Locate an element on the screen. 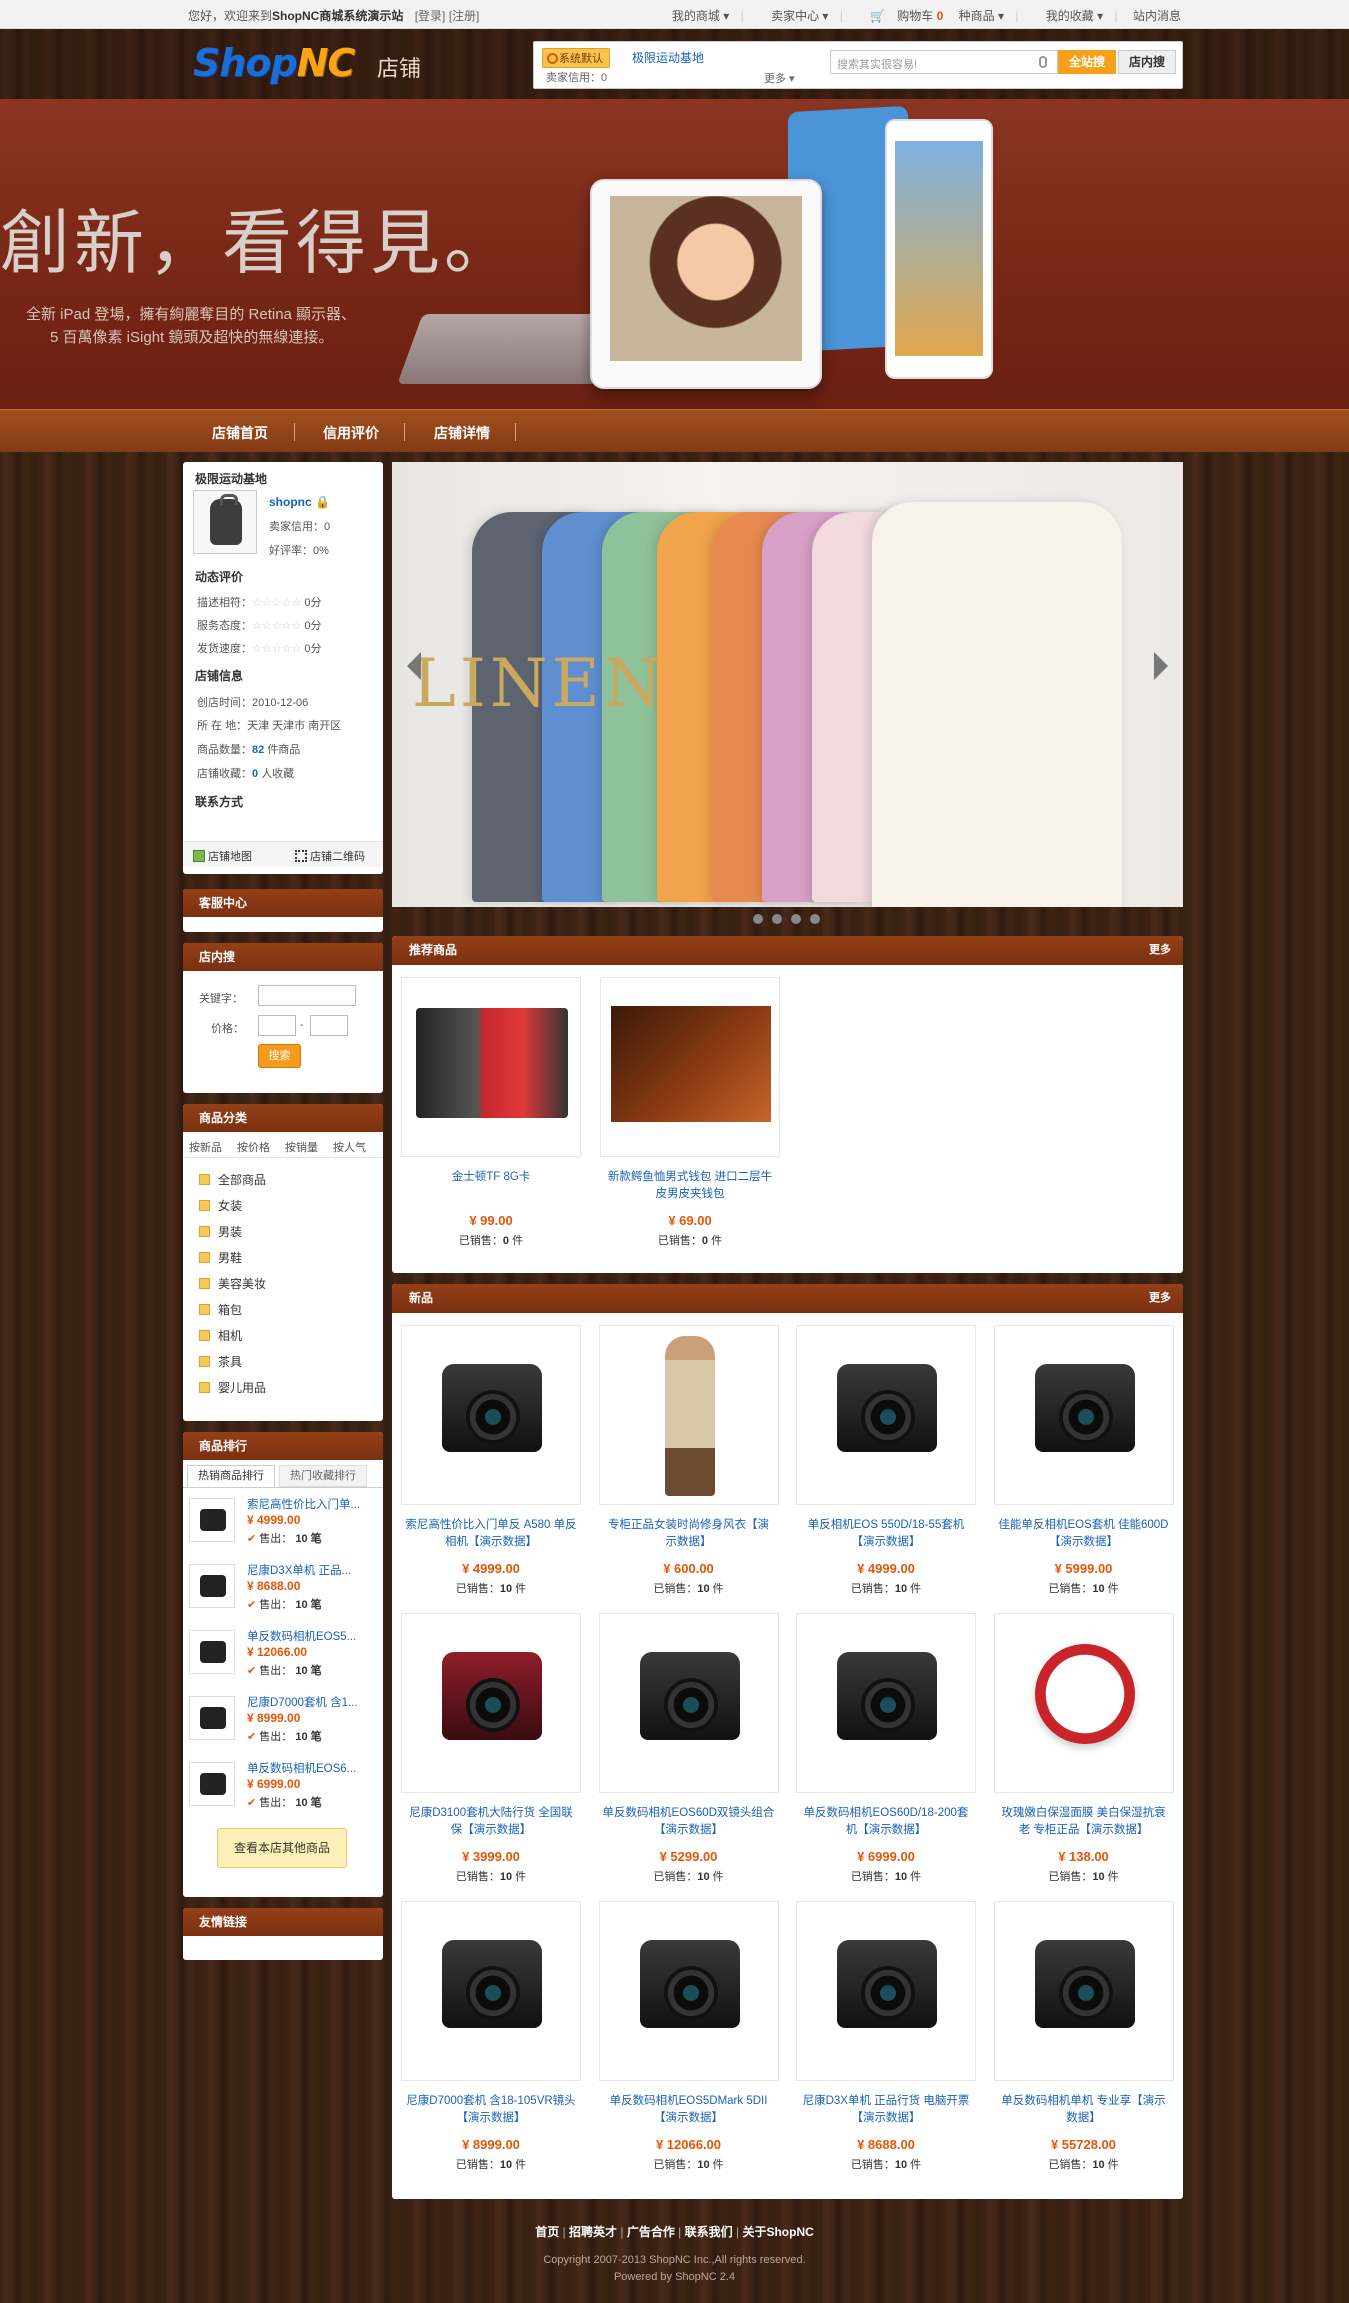  category-item: 婴儿用品 is located at coordinates (232, 1387).